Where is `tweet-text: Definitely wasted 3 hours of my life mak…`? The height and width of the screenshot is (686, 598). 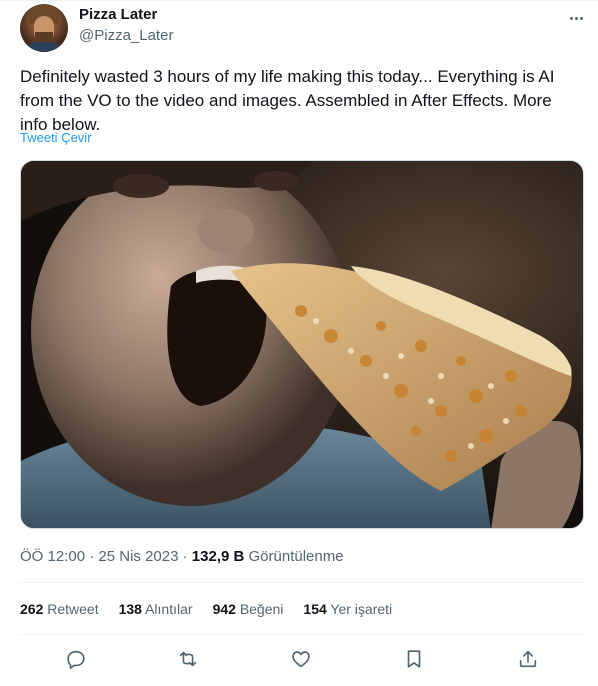 tweet-text: Definitely wasted 3 hours of my life mak… is located at coordinates (287, 100).